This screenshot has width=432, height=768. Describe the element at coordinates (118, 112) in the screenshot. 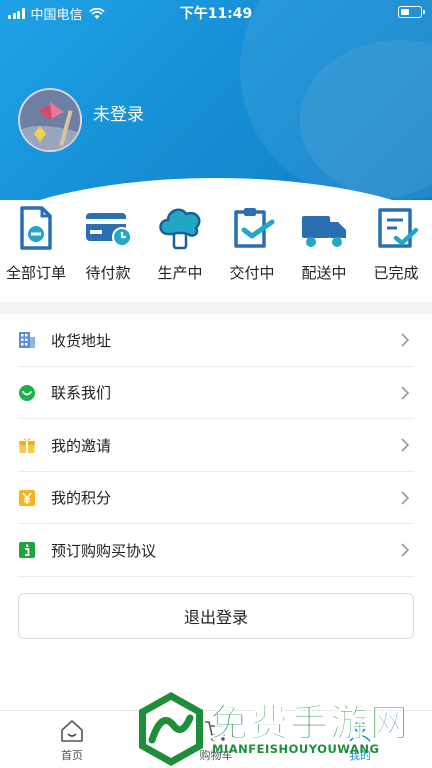

I see `username-label: 未登录` at that location.